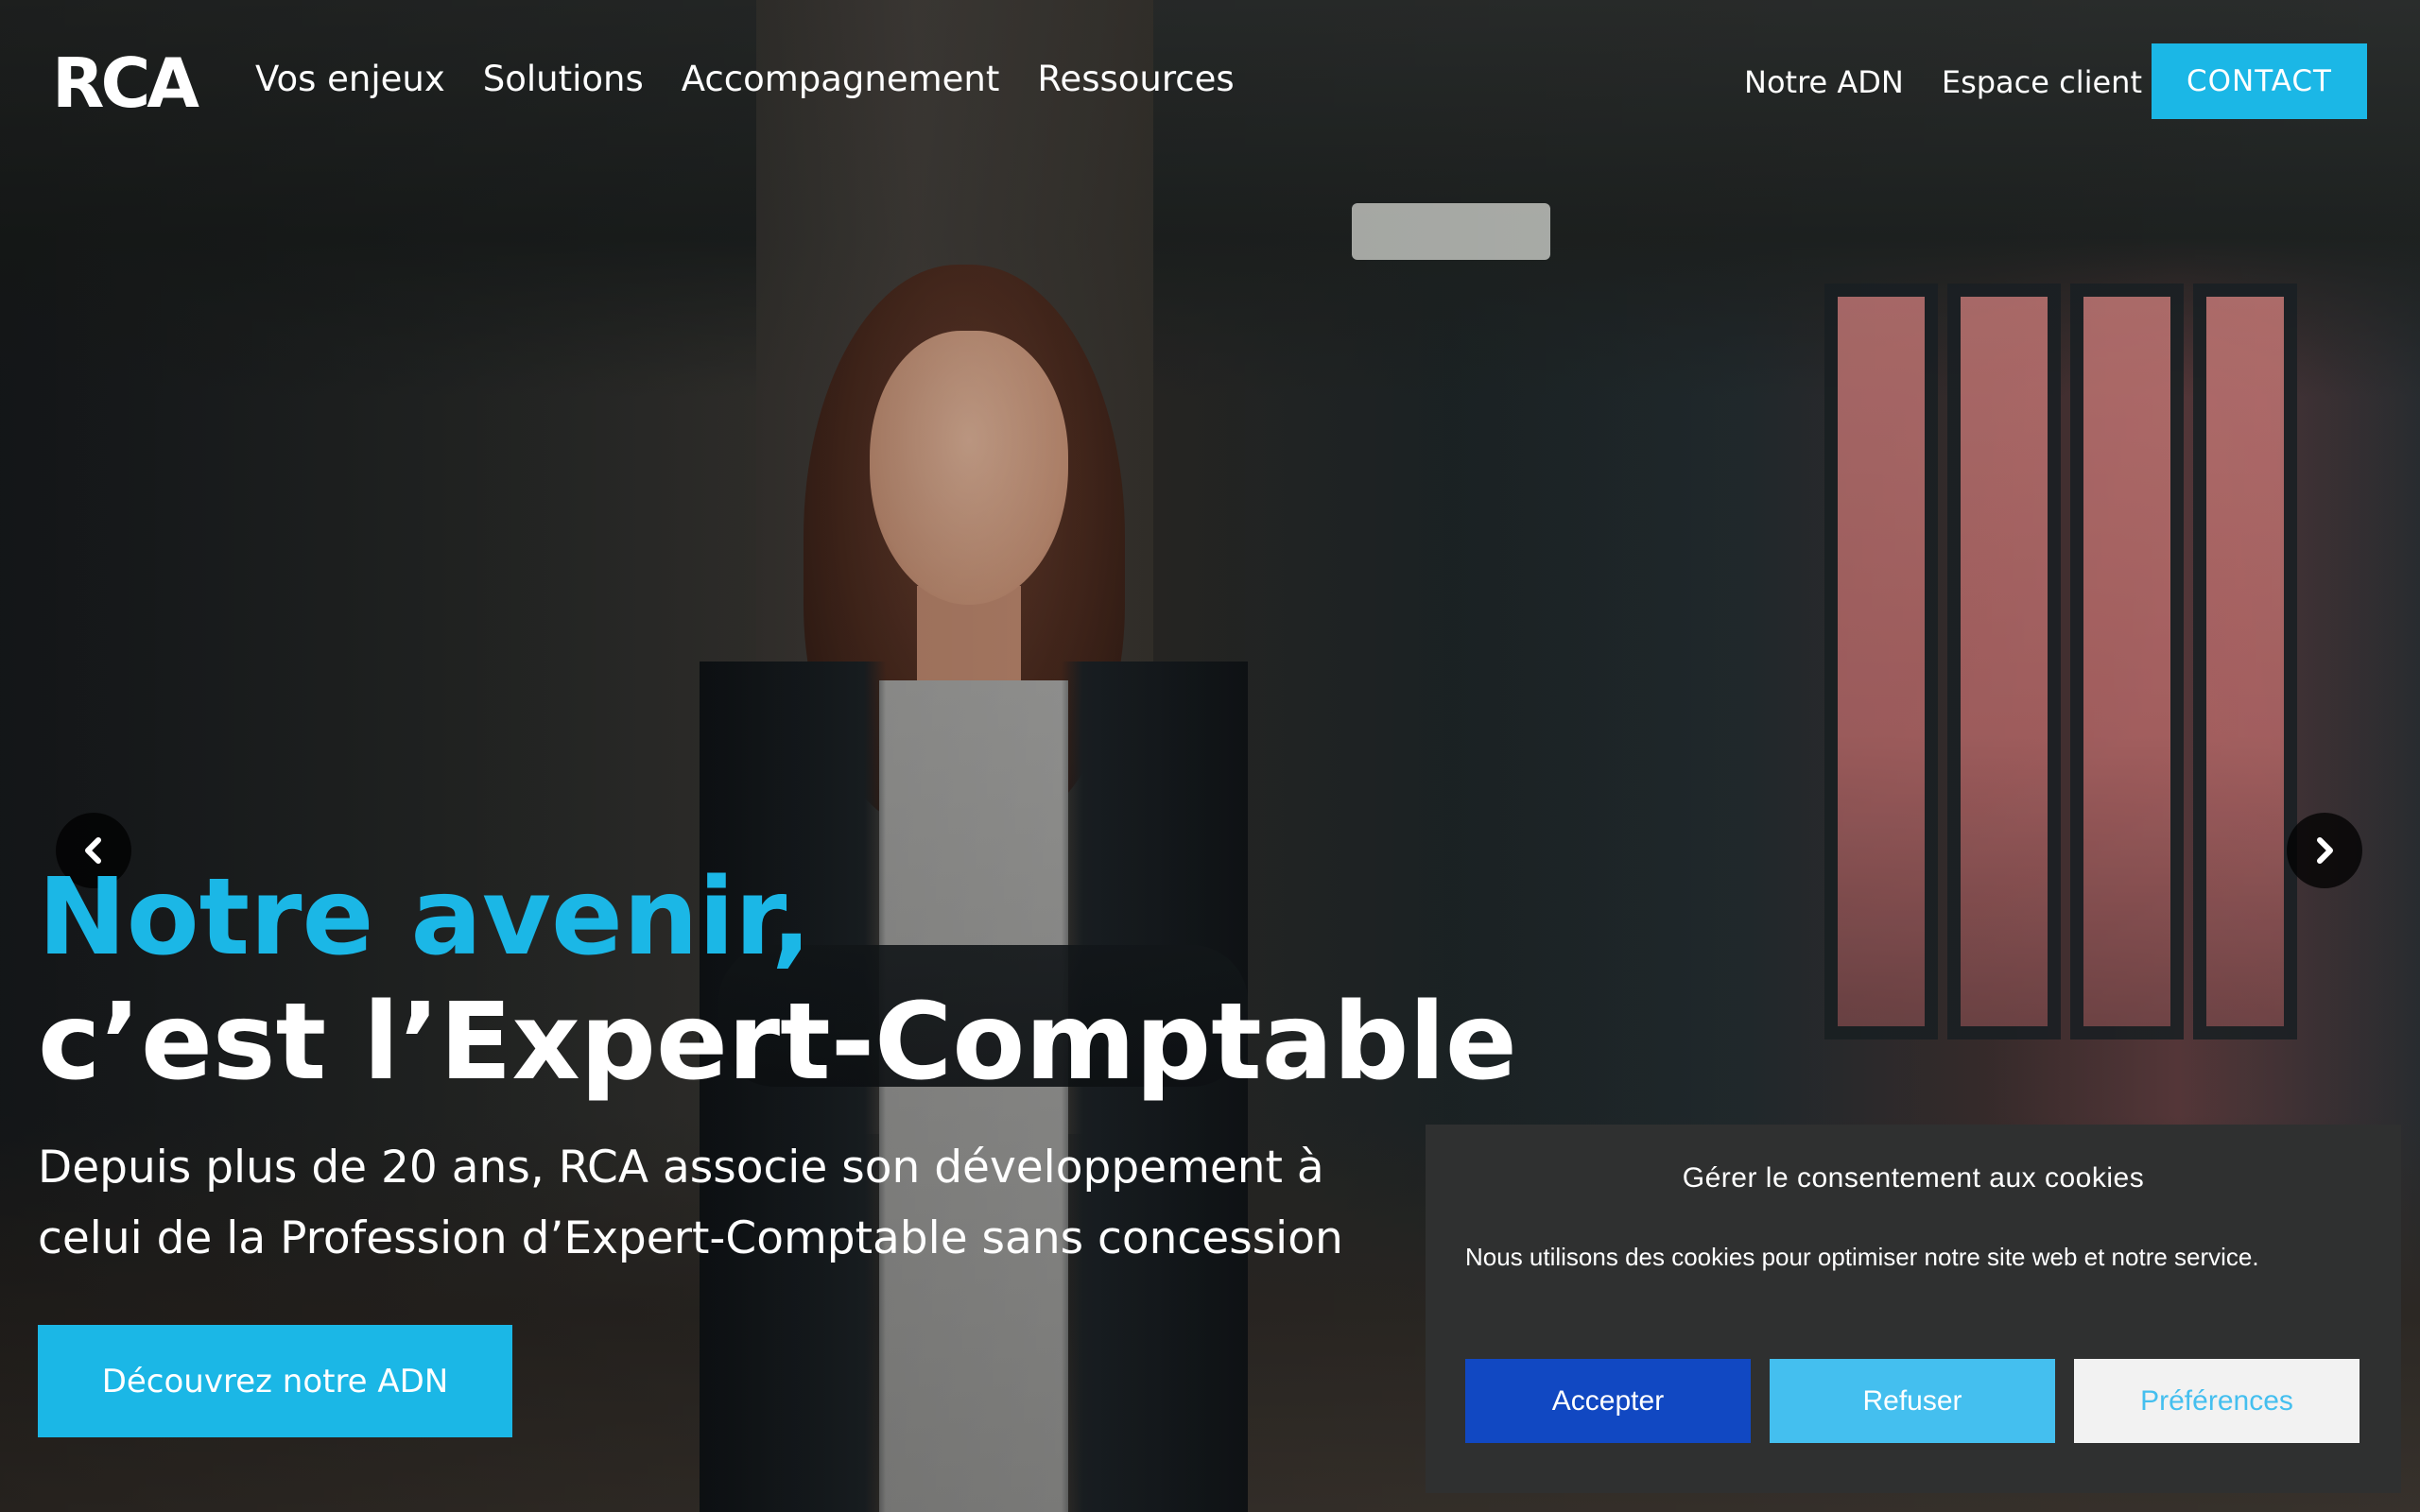  I want to click on accept-cookies-button: Accepter, so click(1608, 1401).